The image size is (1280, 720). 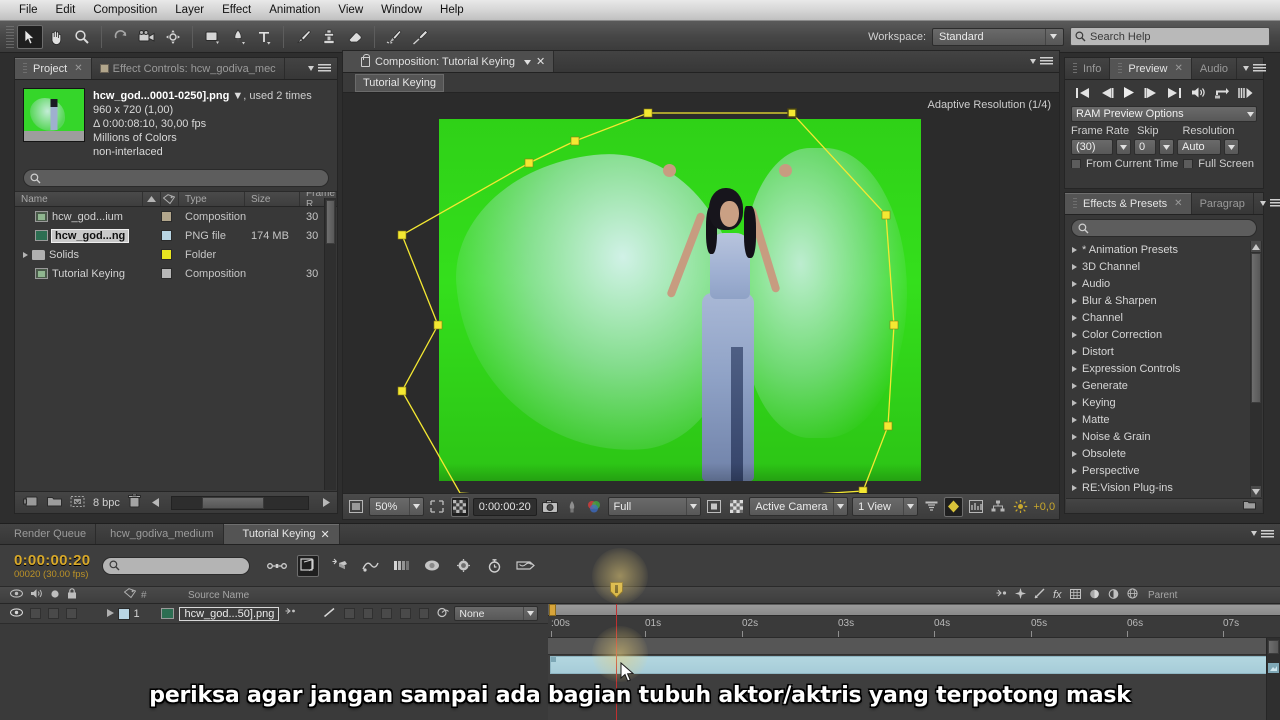 What do you see at coordinates (365, 60) in the screenshot?
I see `lock-icon` at bounding box center [365, 60].